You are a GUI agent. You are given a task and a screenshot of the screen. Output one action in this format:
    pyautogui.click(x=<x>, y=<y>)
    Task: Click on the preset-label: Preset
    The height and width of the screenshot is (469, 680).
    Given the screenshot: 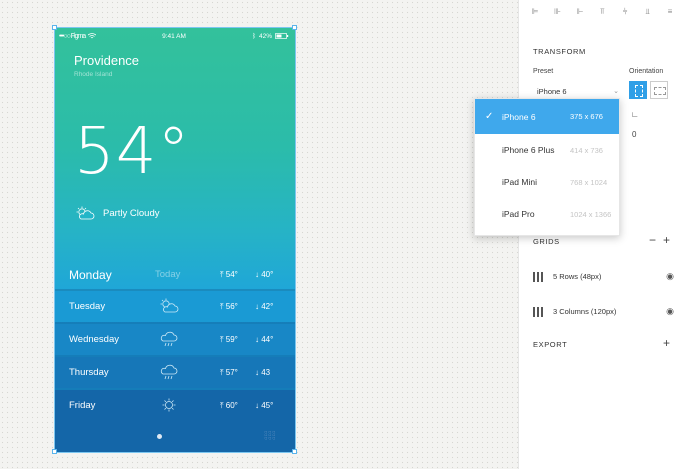 What is the action you would take?
    pyautogui.click(x=543, y=71)
    